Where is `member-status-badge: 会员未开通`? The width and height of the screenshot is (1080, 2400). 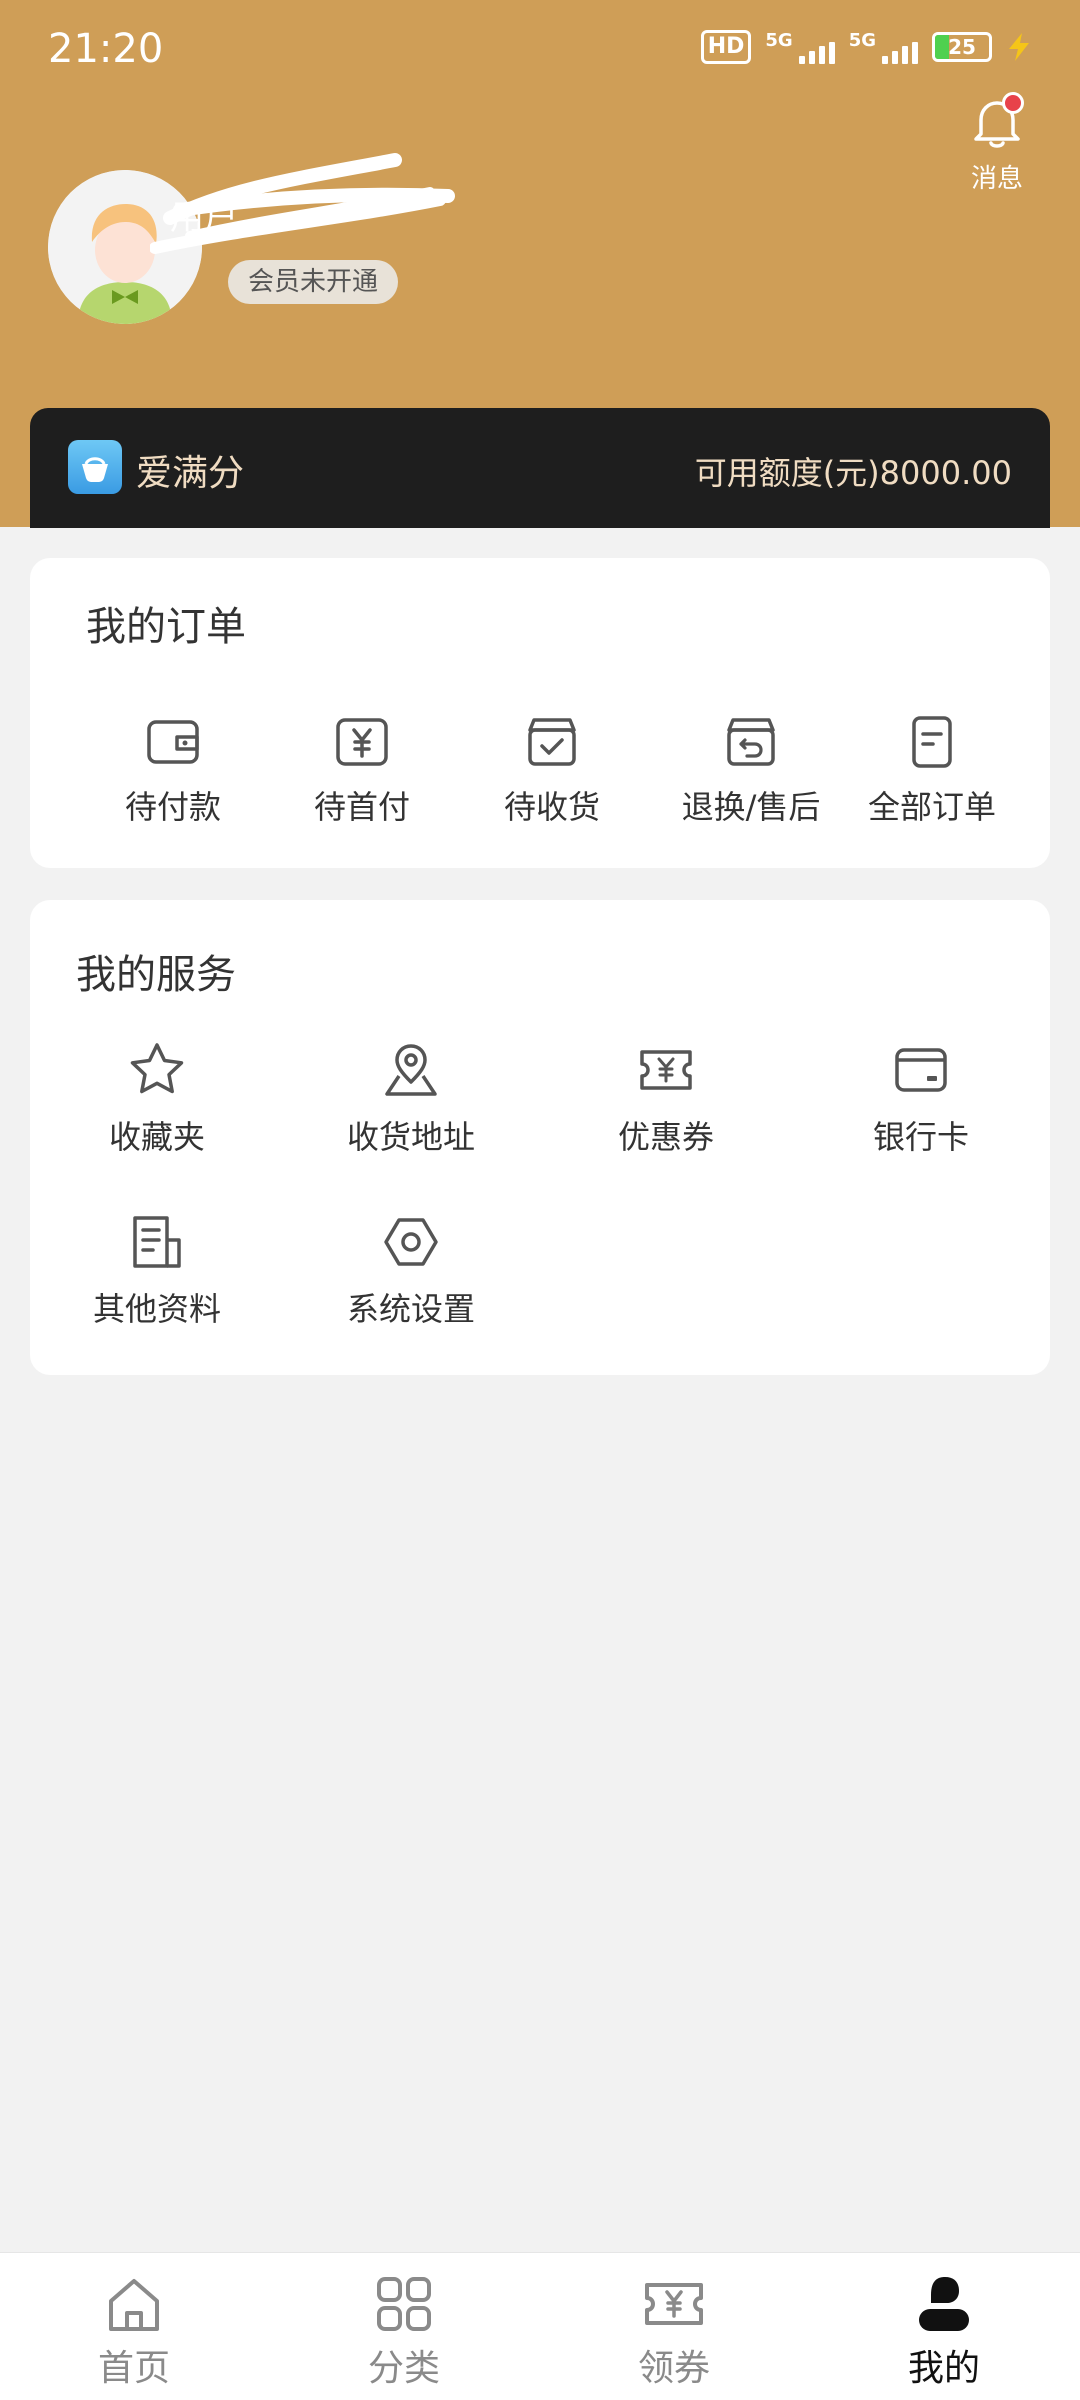
member-status-badge: 会员未开通 is located at coordinates (313, 282).